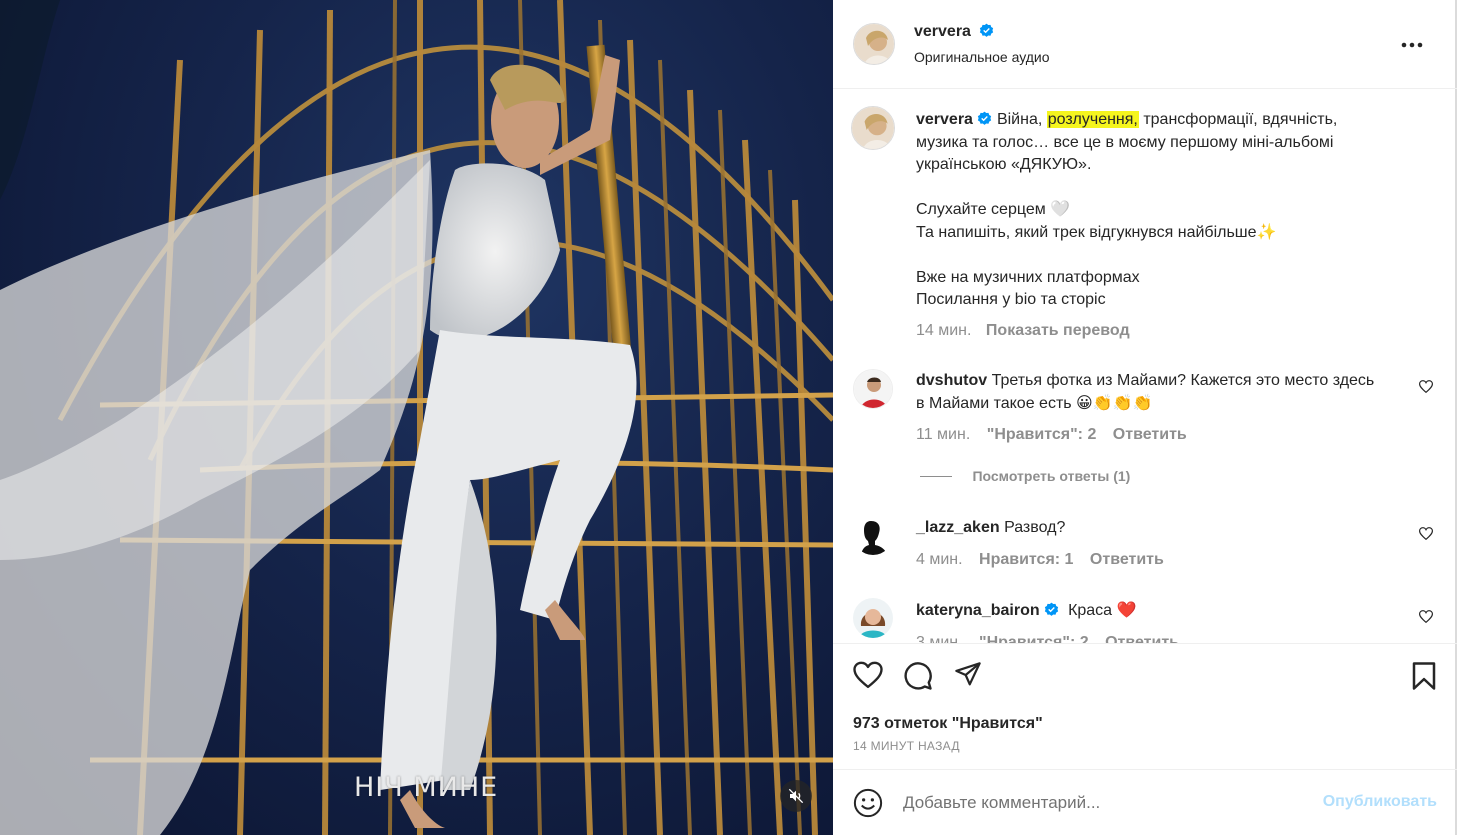 This screenshot has height=835, width=1459. What do you see at coordinates (1145, 706) in the screenshot?
I see `post-actions: 973 отметок "Нравится" 14 МИНУТ НАЗАД` at bounding box center [1145, 706].